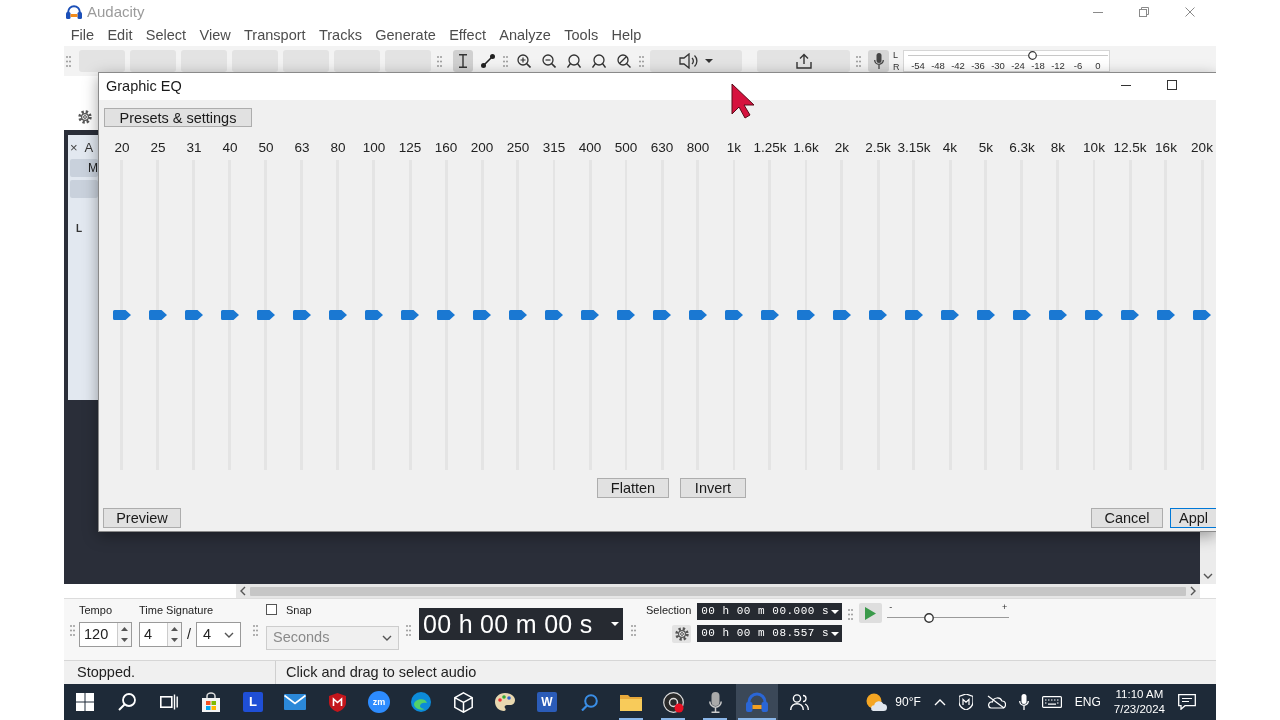 This screenshot has height=720, width=1280. Describe the element at coordinates (524, 61) in the screenshot. I see `zoom-in-icon` at that location.